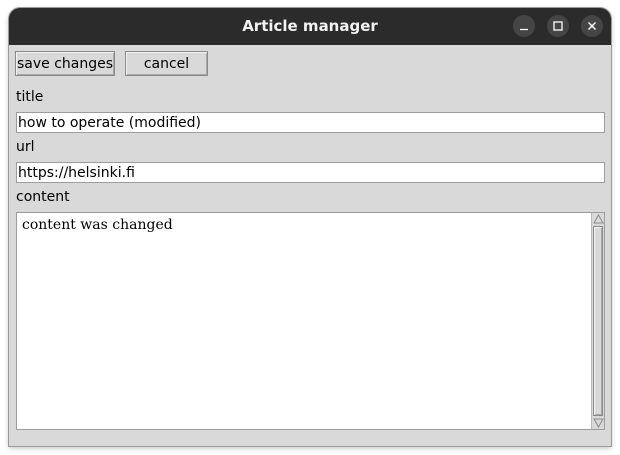 The width and height of the screenshot is (620, 455). I want to click on scrollbar-thumb, so click(598, 321).